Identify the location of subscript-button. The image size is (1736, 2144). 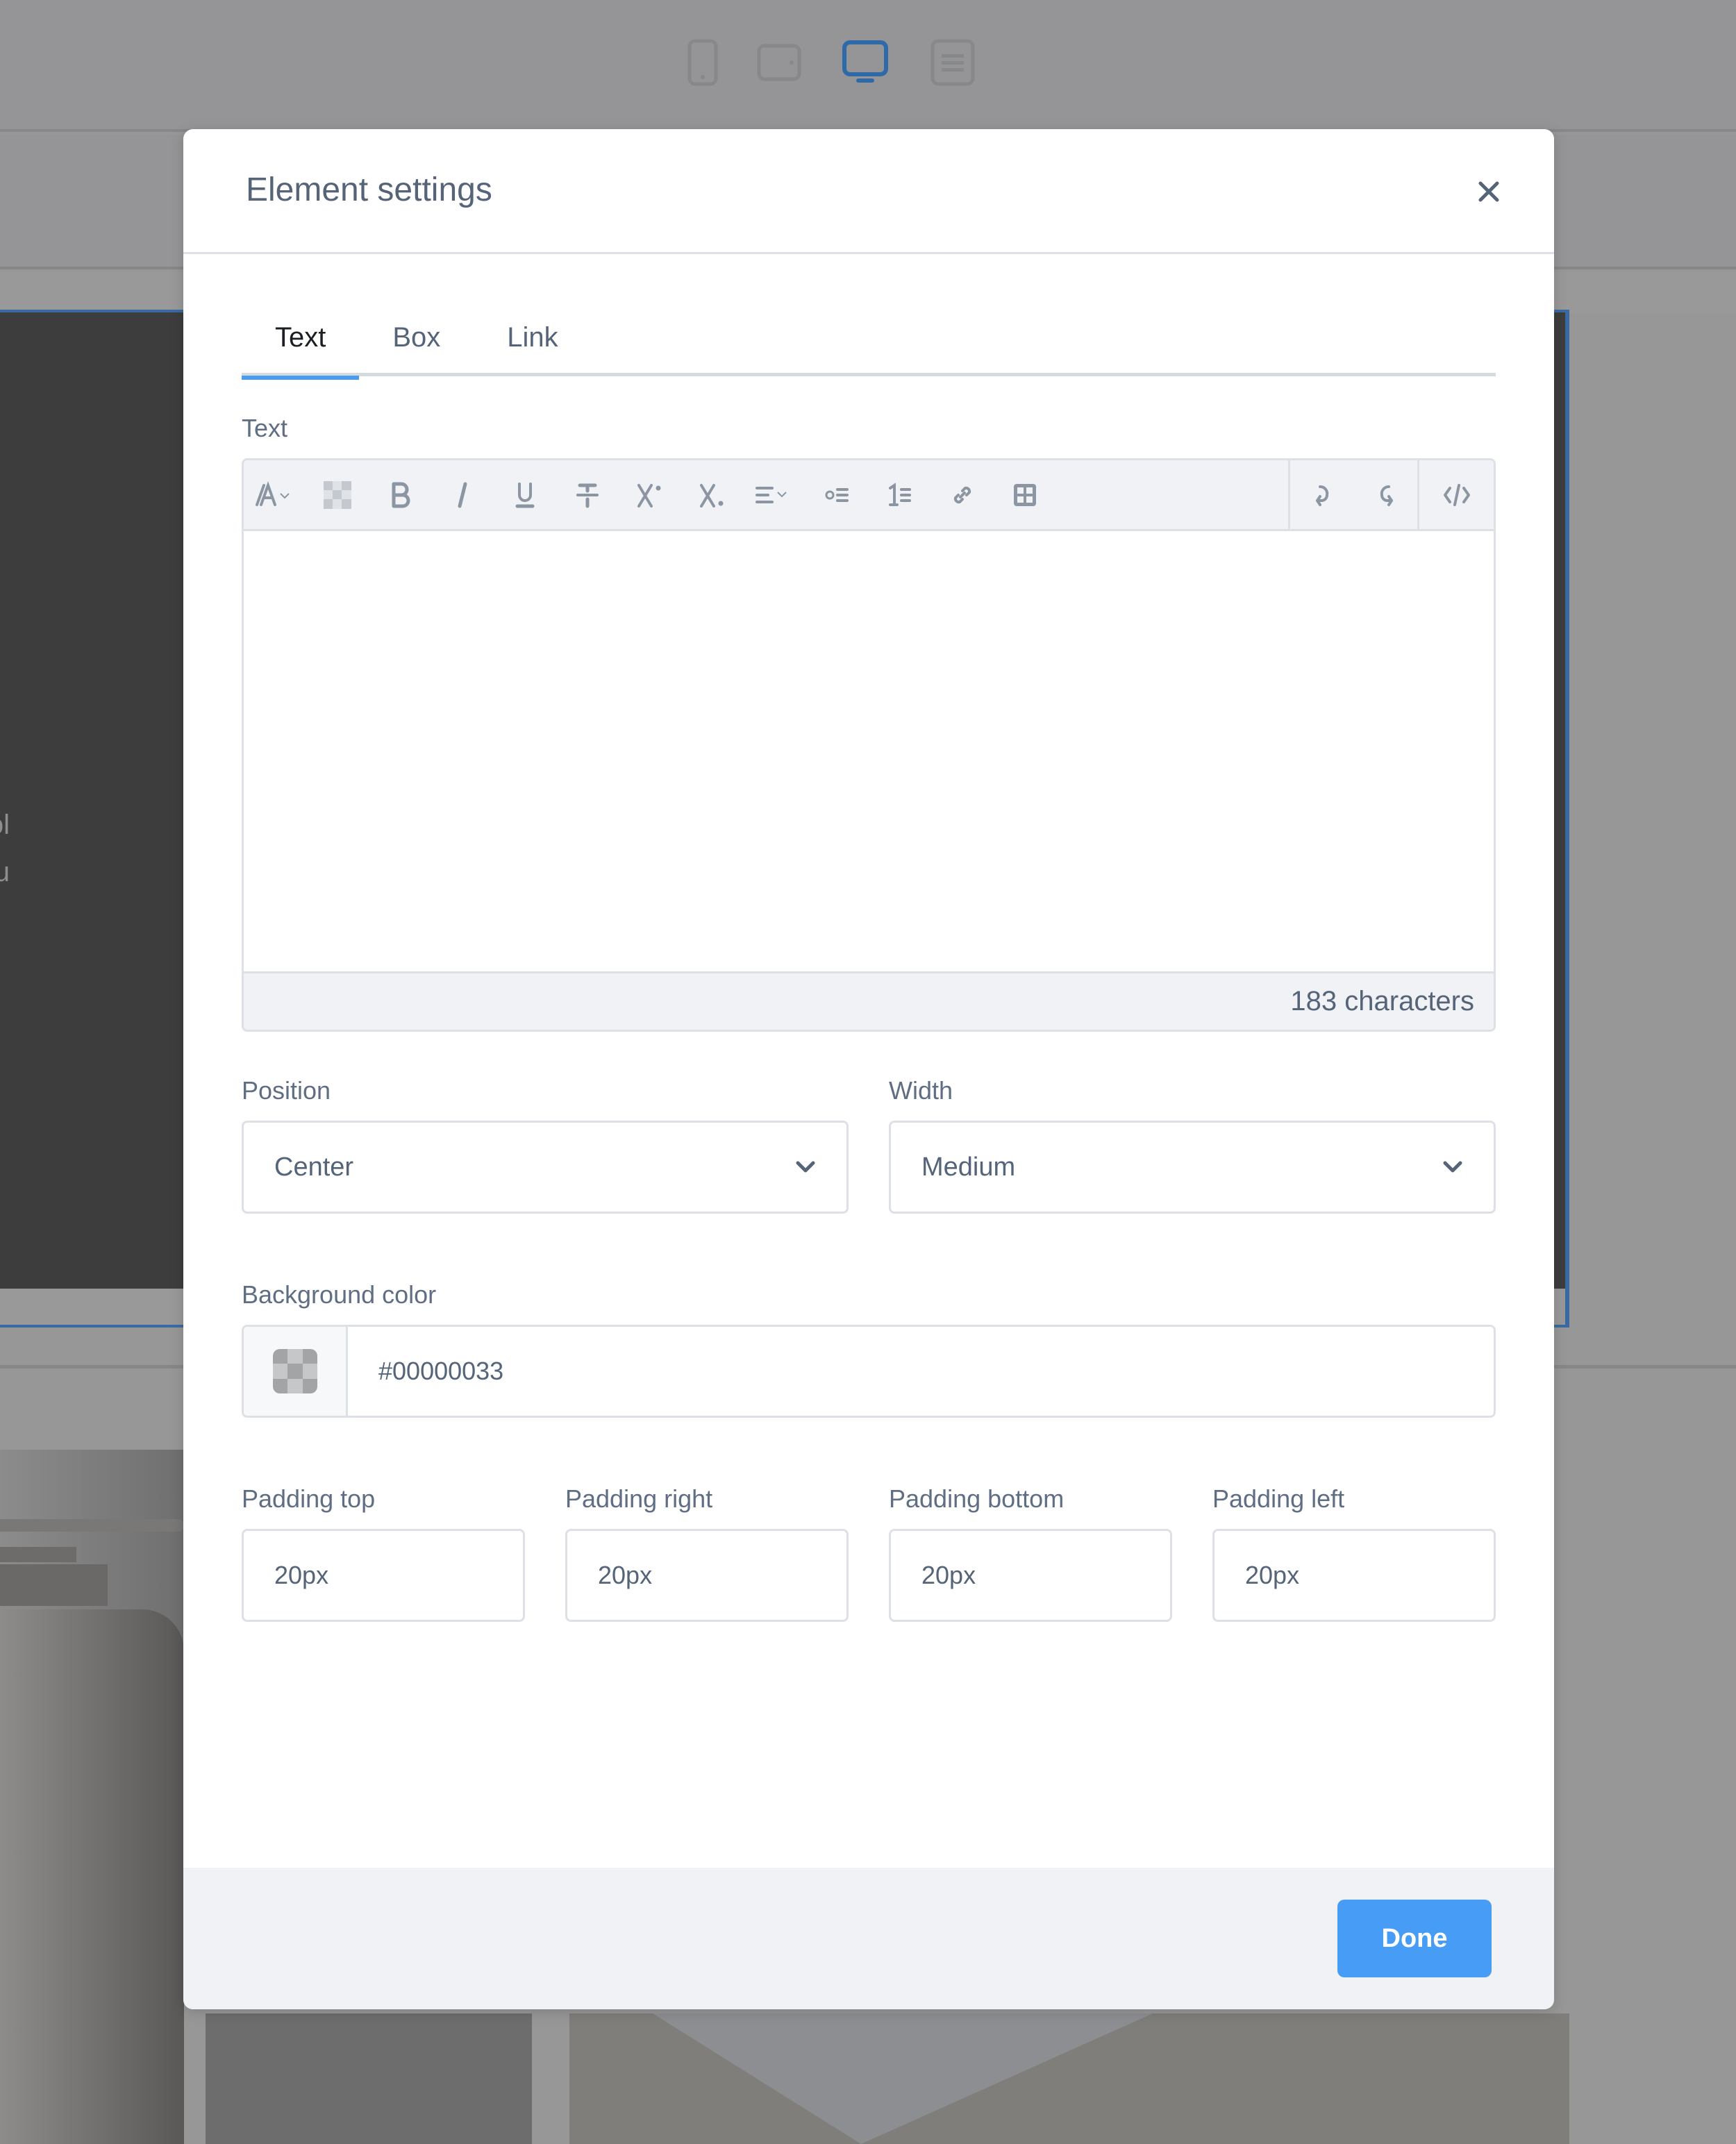
(712, 495).